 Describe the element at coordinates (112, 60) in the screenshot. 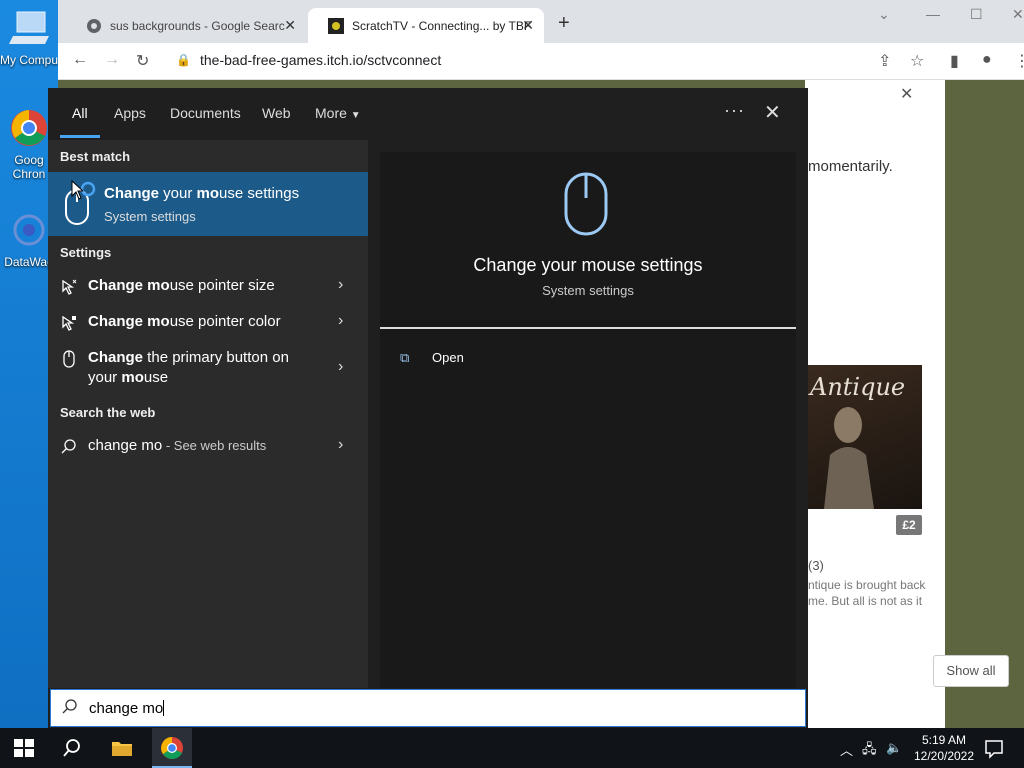

I see `forward-icon: →` at that location.